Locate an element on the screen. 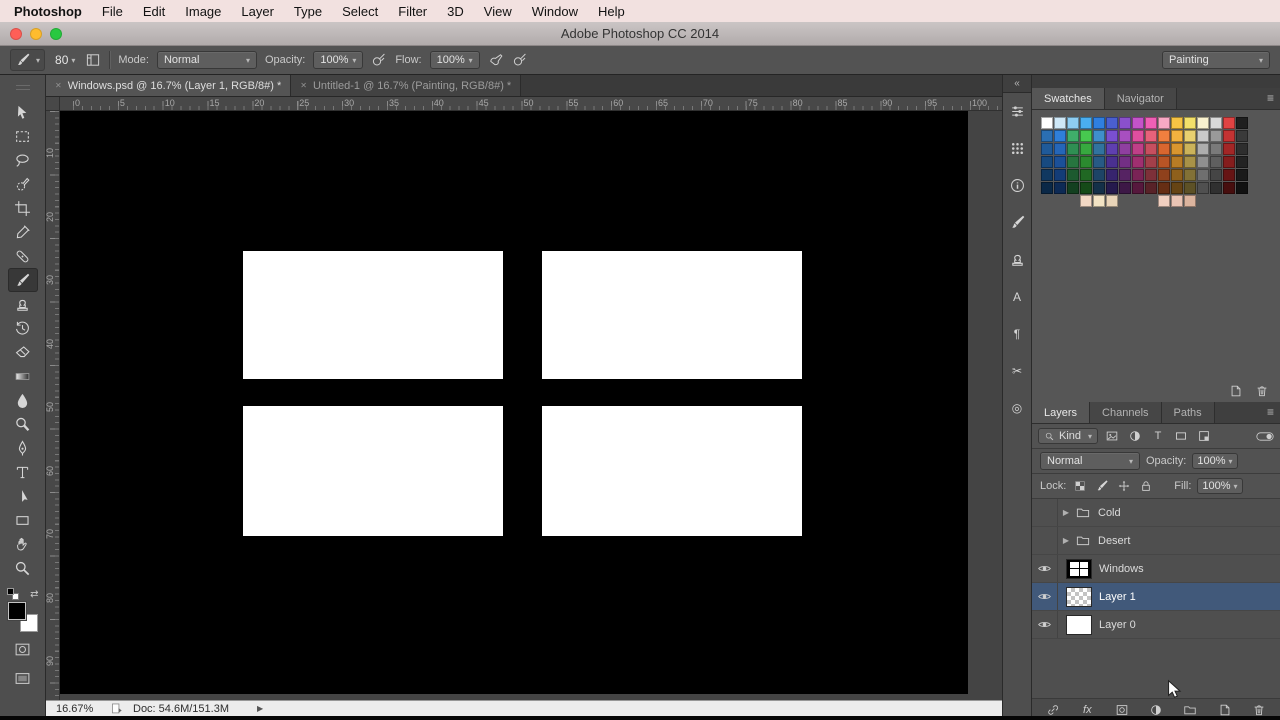 The image size is (1280, 720). swap-colors-icon: ⇄ is located at coordinates (34, 594).